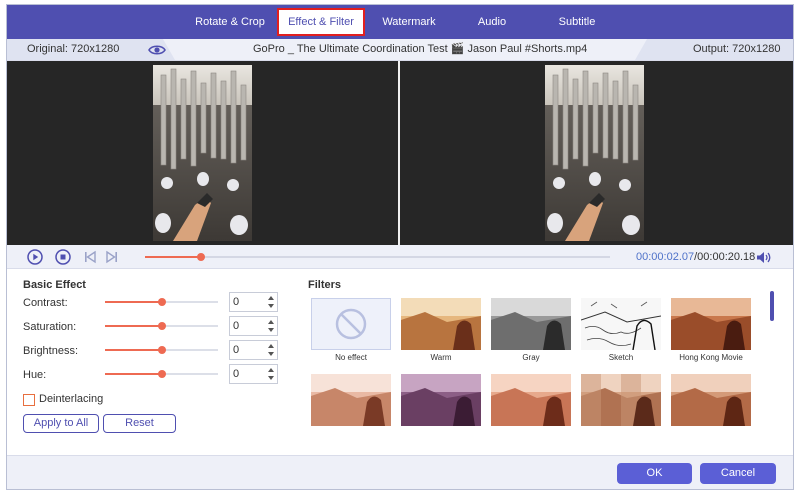 Image resolution: width=800 pixels, height=494 pixels. Describe the element at coordinates (711, 357) in the screenshot. I see `filter-label-hong-kong-movie: Hong Kong Movie` at that location.